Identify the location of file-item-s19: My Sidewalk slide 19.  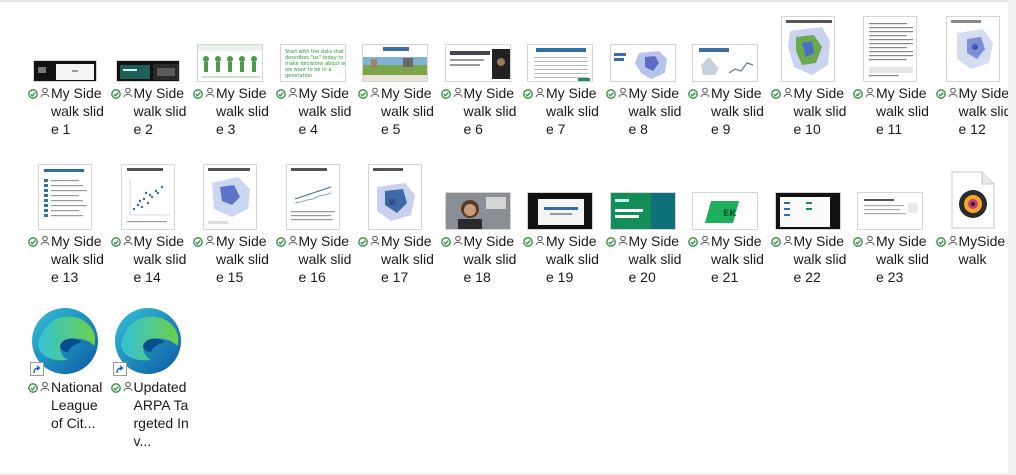
(564, 235).